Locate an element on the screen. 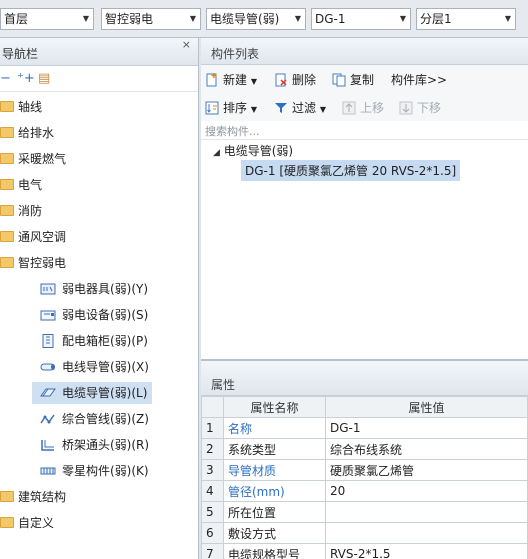 This screenshot has width=528, height=559. nav-category-fire: 消防 is located at coordinates (21, 211).